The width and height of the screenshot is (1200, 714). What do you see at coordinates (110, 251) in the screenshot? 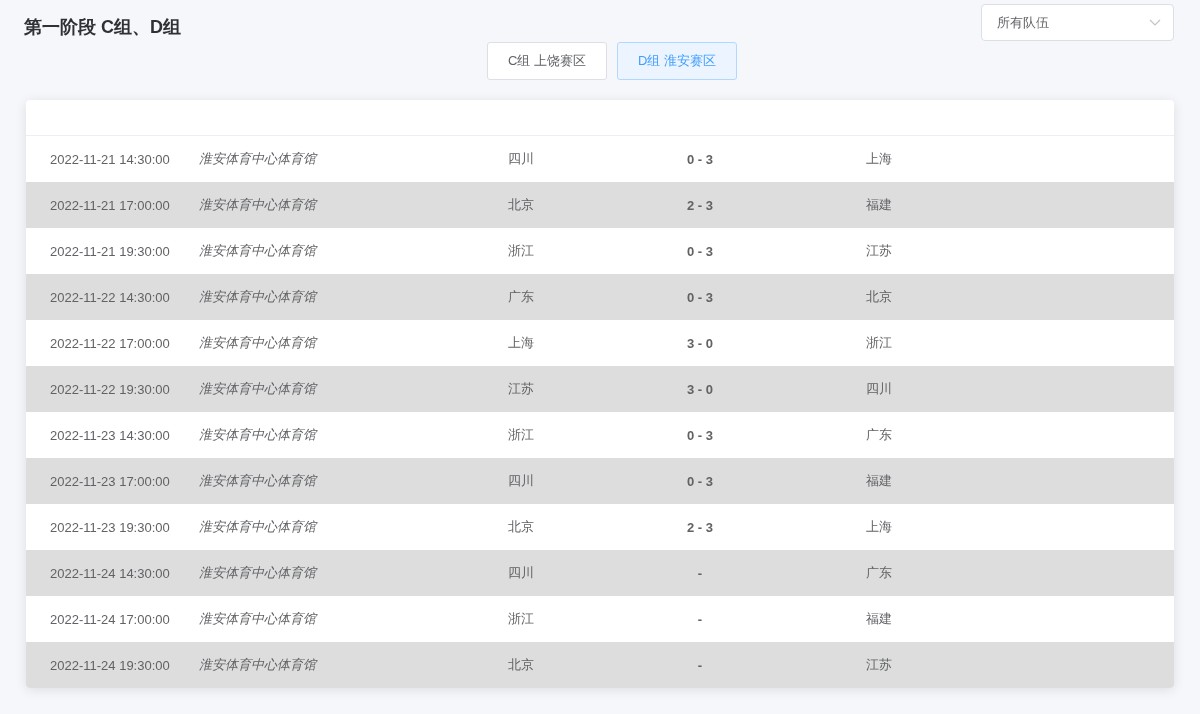
I see `match-time: 2022-11-21 19:30:00` at bounding box center [110, 251].